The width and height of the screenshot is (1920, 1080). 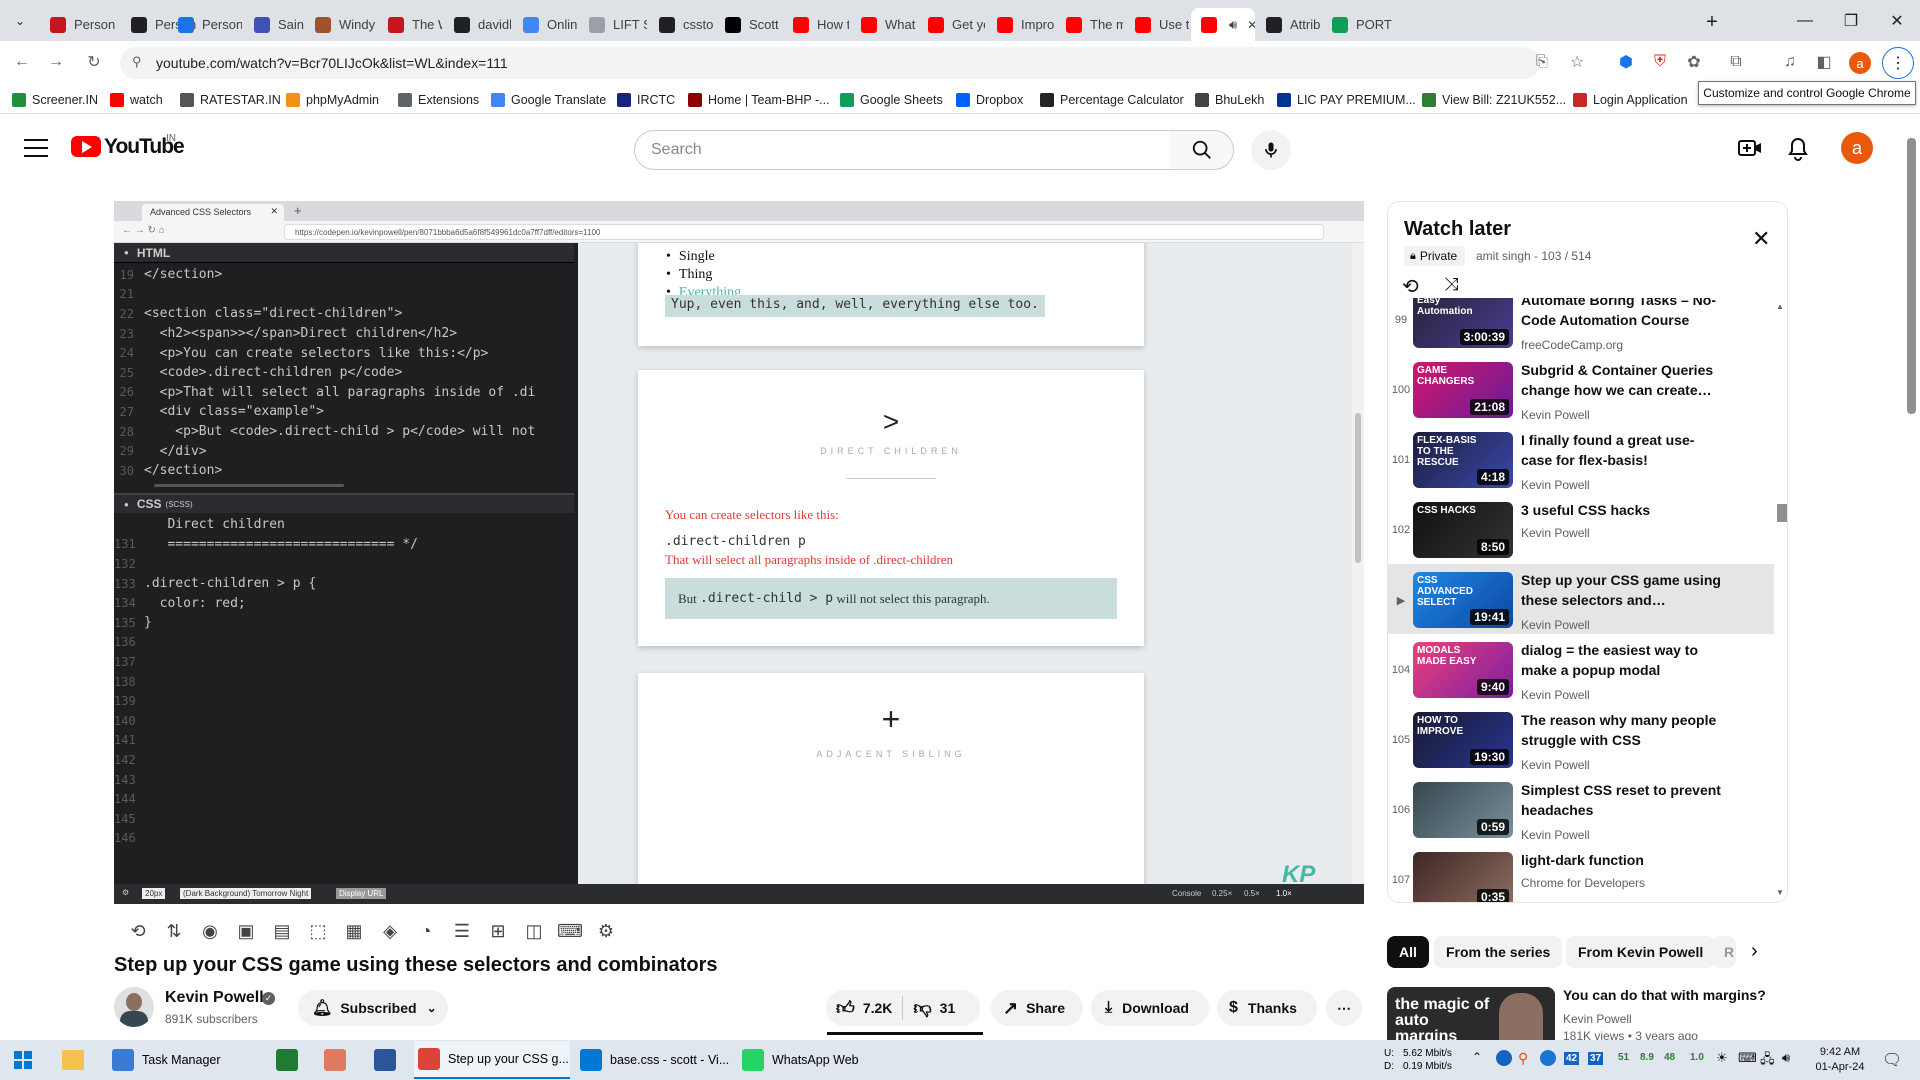 What do you see at coordinates (137, 62) in the screenshot?
I see `site-info-icon: ⚲` at bounding box center [137, 62].